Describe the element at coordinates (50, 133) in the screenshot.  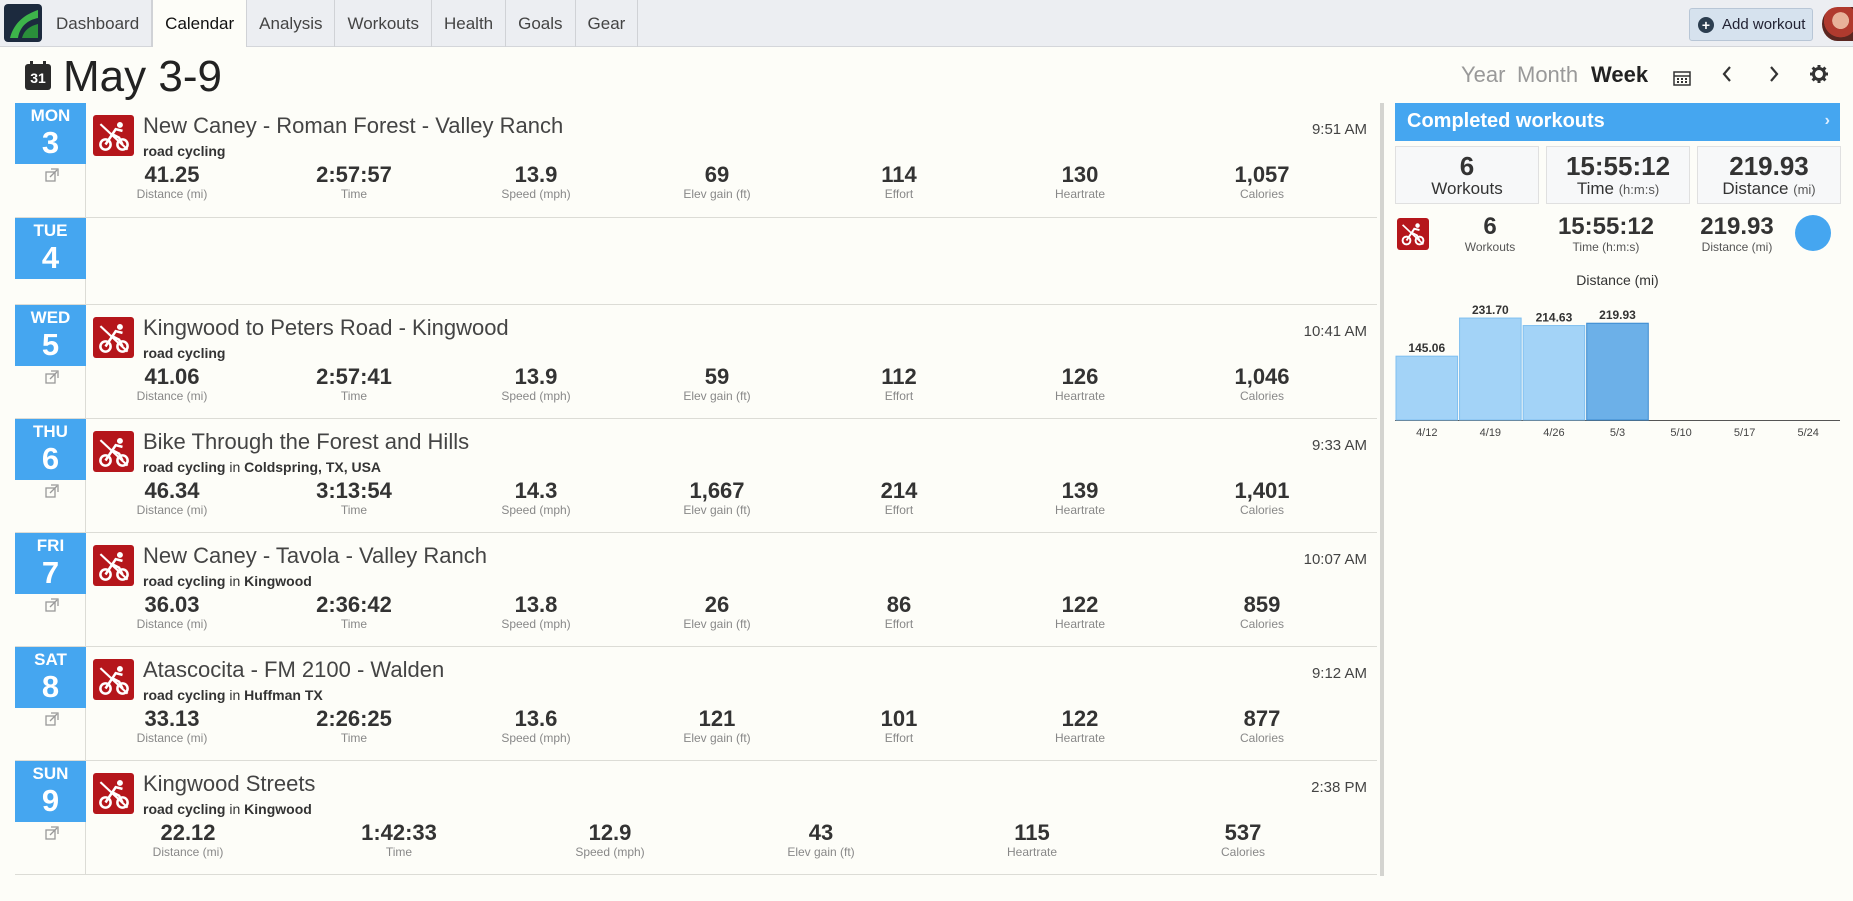
I see `day-badge: MON 3` at that location.